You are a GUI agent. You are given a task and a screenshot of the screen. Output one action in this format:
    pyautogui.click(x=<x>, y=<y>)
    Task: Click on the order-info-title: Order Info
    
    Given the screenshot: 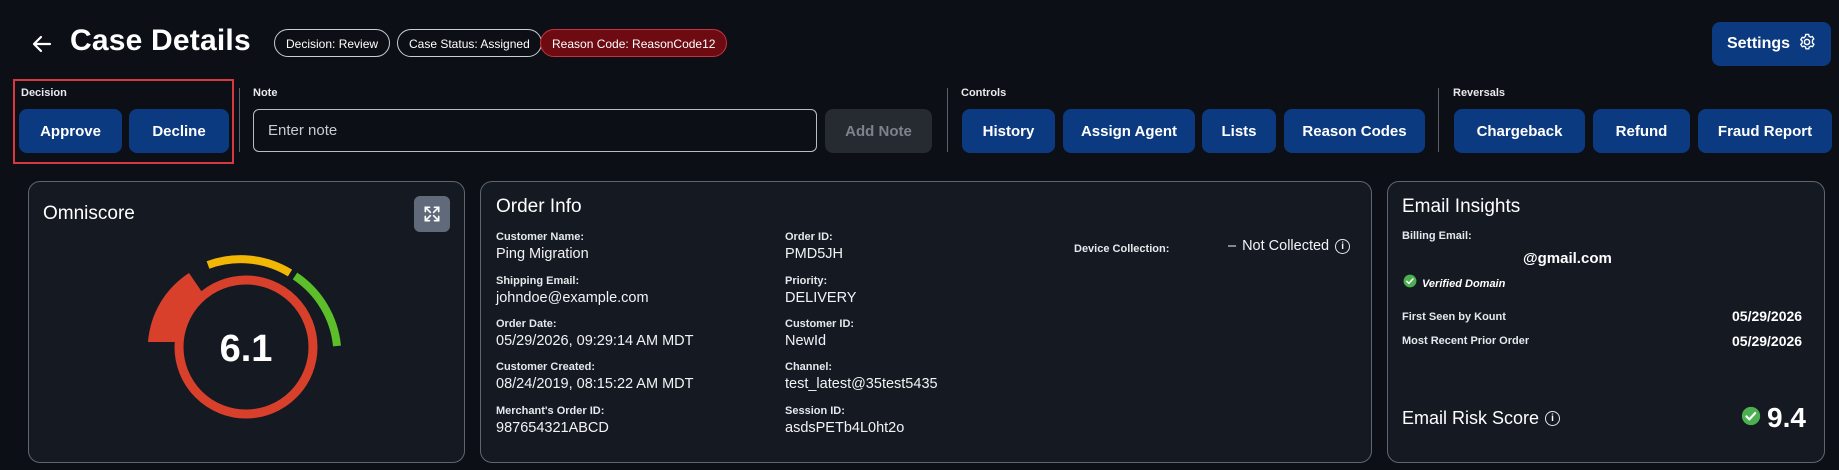 What is the action you would take?
    pyautogui.click(x=539, y=206)
    